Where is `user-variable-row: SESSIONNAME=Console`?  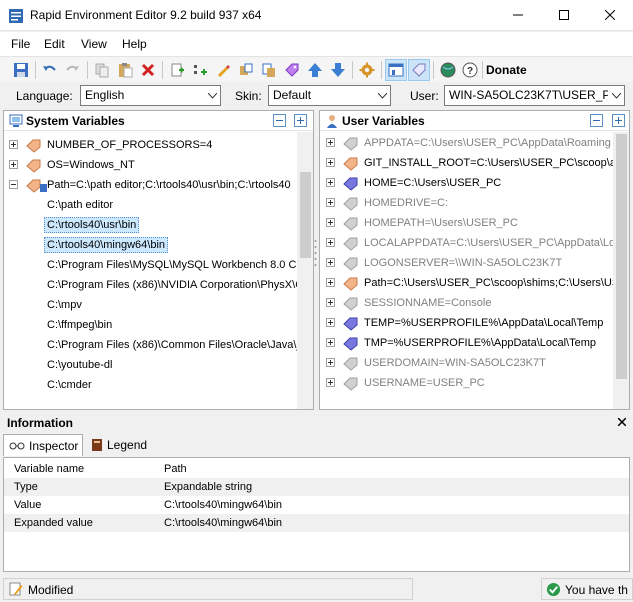 user-variable-row: SESSIONNAME=Console is located at coordinates (465, 304).